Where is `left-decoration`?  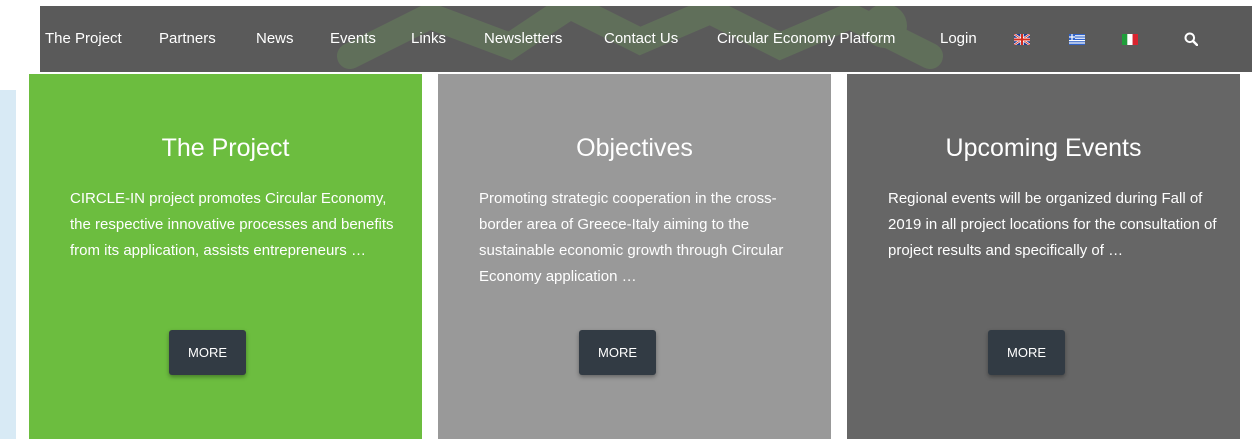
left-decoration is located at coordinates (8, 264).